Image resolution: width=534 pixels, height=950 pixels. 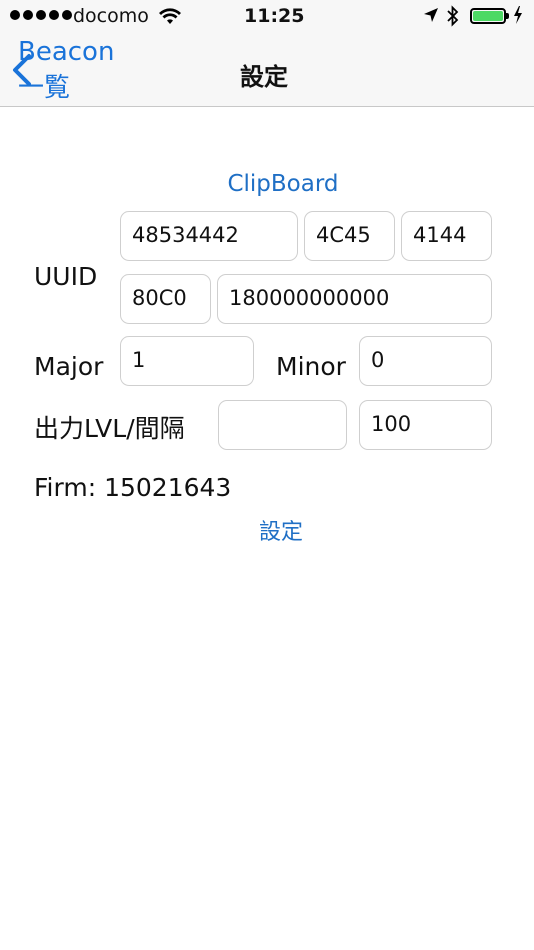 I want to click on clipboard-button: ClipBoard, so click(x=267, y=184).